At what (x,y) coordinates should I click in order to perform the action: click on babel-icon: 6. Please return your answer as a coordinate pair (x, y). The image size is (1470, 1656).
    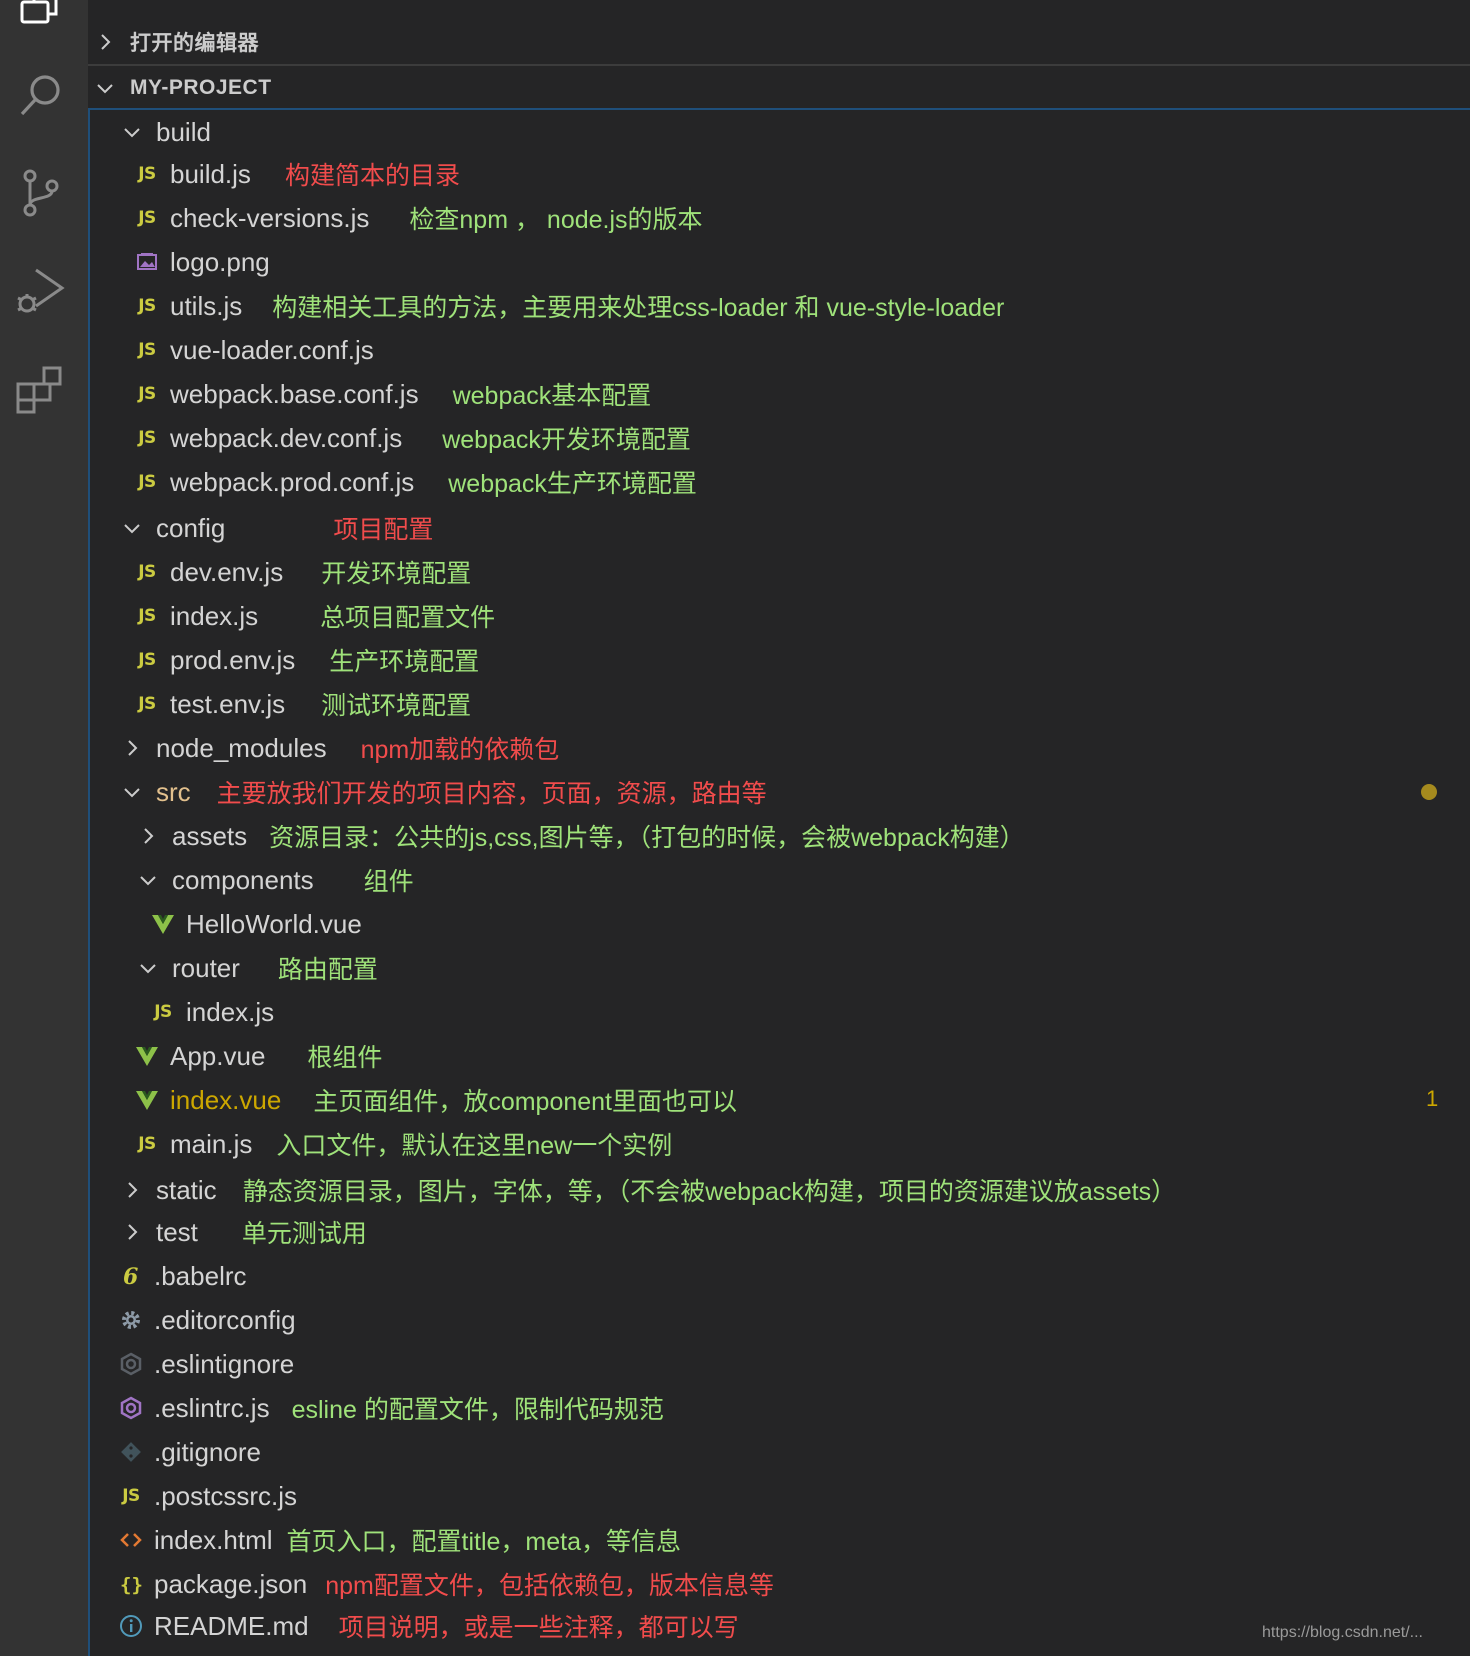
    Looking at the image, I should click on (131, 1276).